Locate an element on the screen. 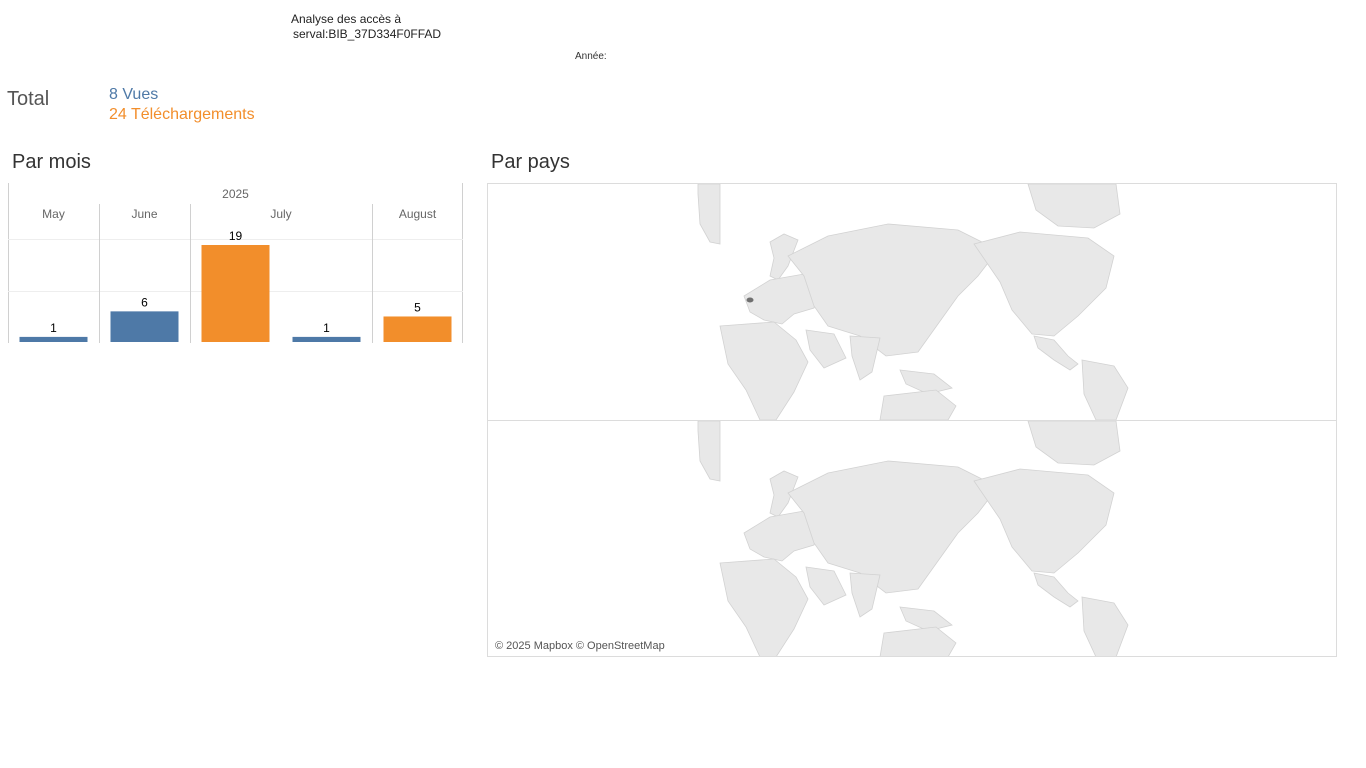 This screenshot has height=768, width=1366. year-header: 2025 is located at coordinates (235, 194).